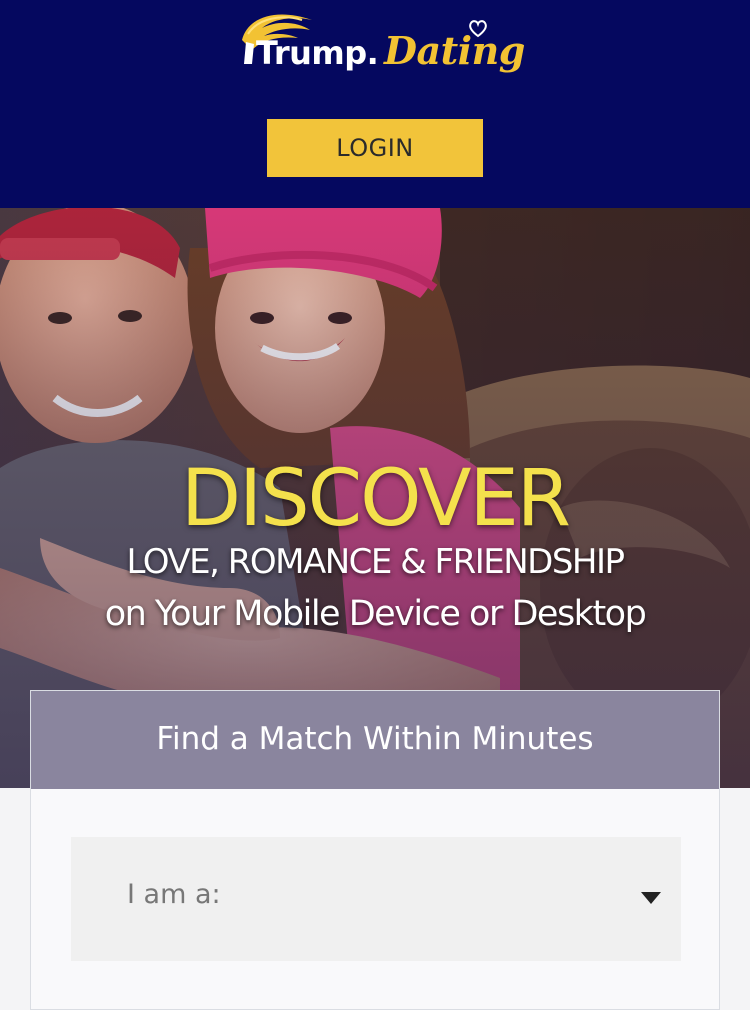 This screenshot has width=750, height=1010. What do you see at coordinates (375, 614) in the screenshot?
I see `hero-tagline: on Your Mobile Device or Desktop` at bounding box center [375, 614].